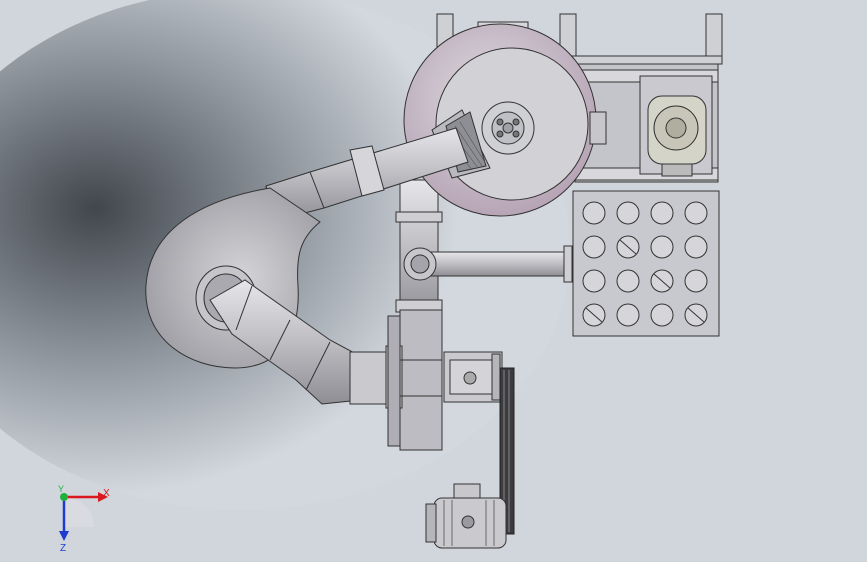  Describe the element at coordinates (646, 263) in the screenshot. I see `perforated-filter-plate` at that location.